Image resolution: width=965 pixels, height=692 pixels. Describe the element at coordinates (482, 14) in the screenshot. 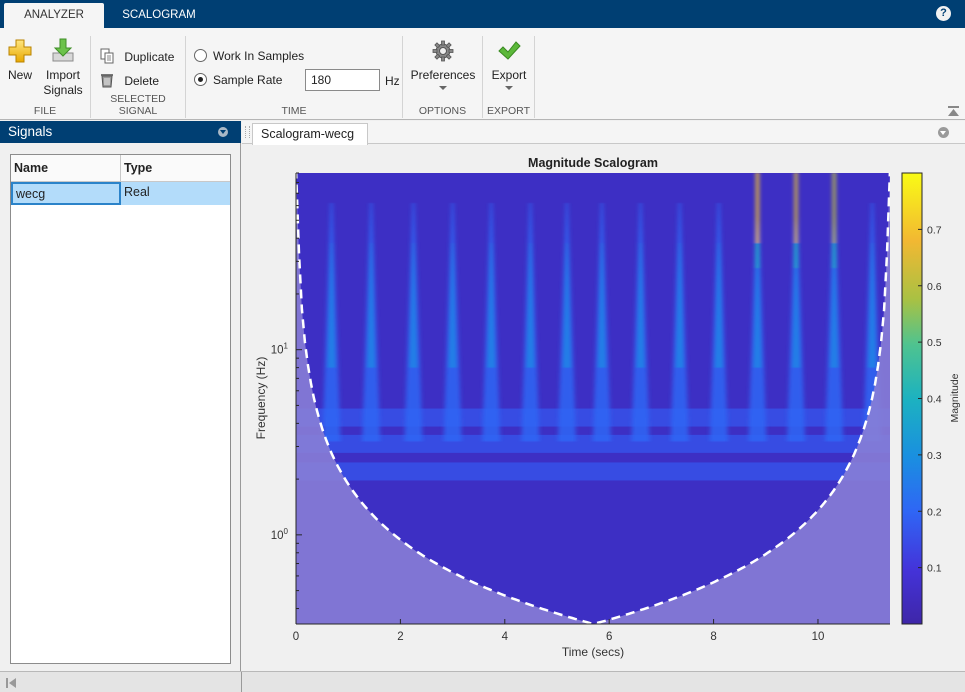

I see `toolstrip-tabs: ANALYZER SCALOGRAM ?` at that location.